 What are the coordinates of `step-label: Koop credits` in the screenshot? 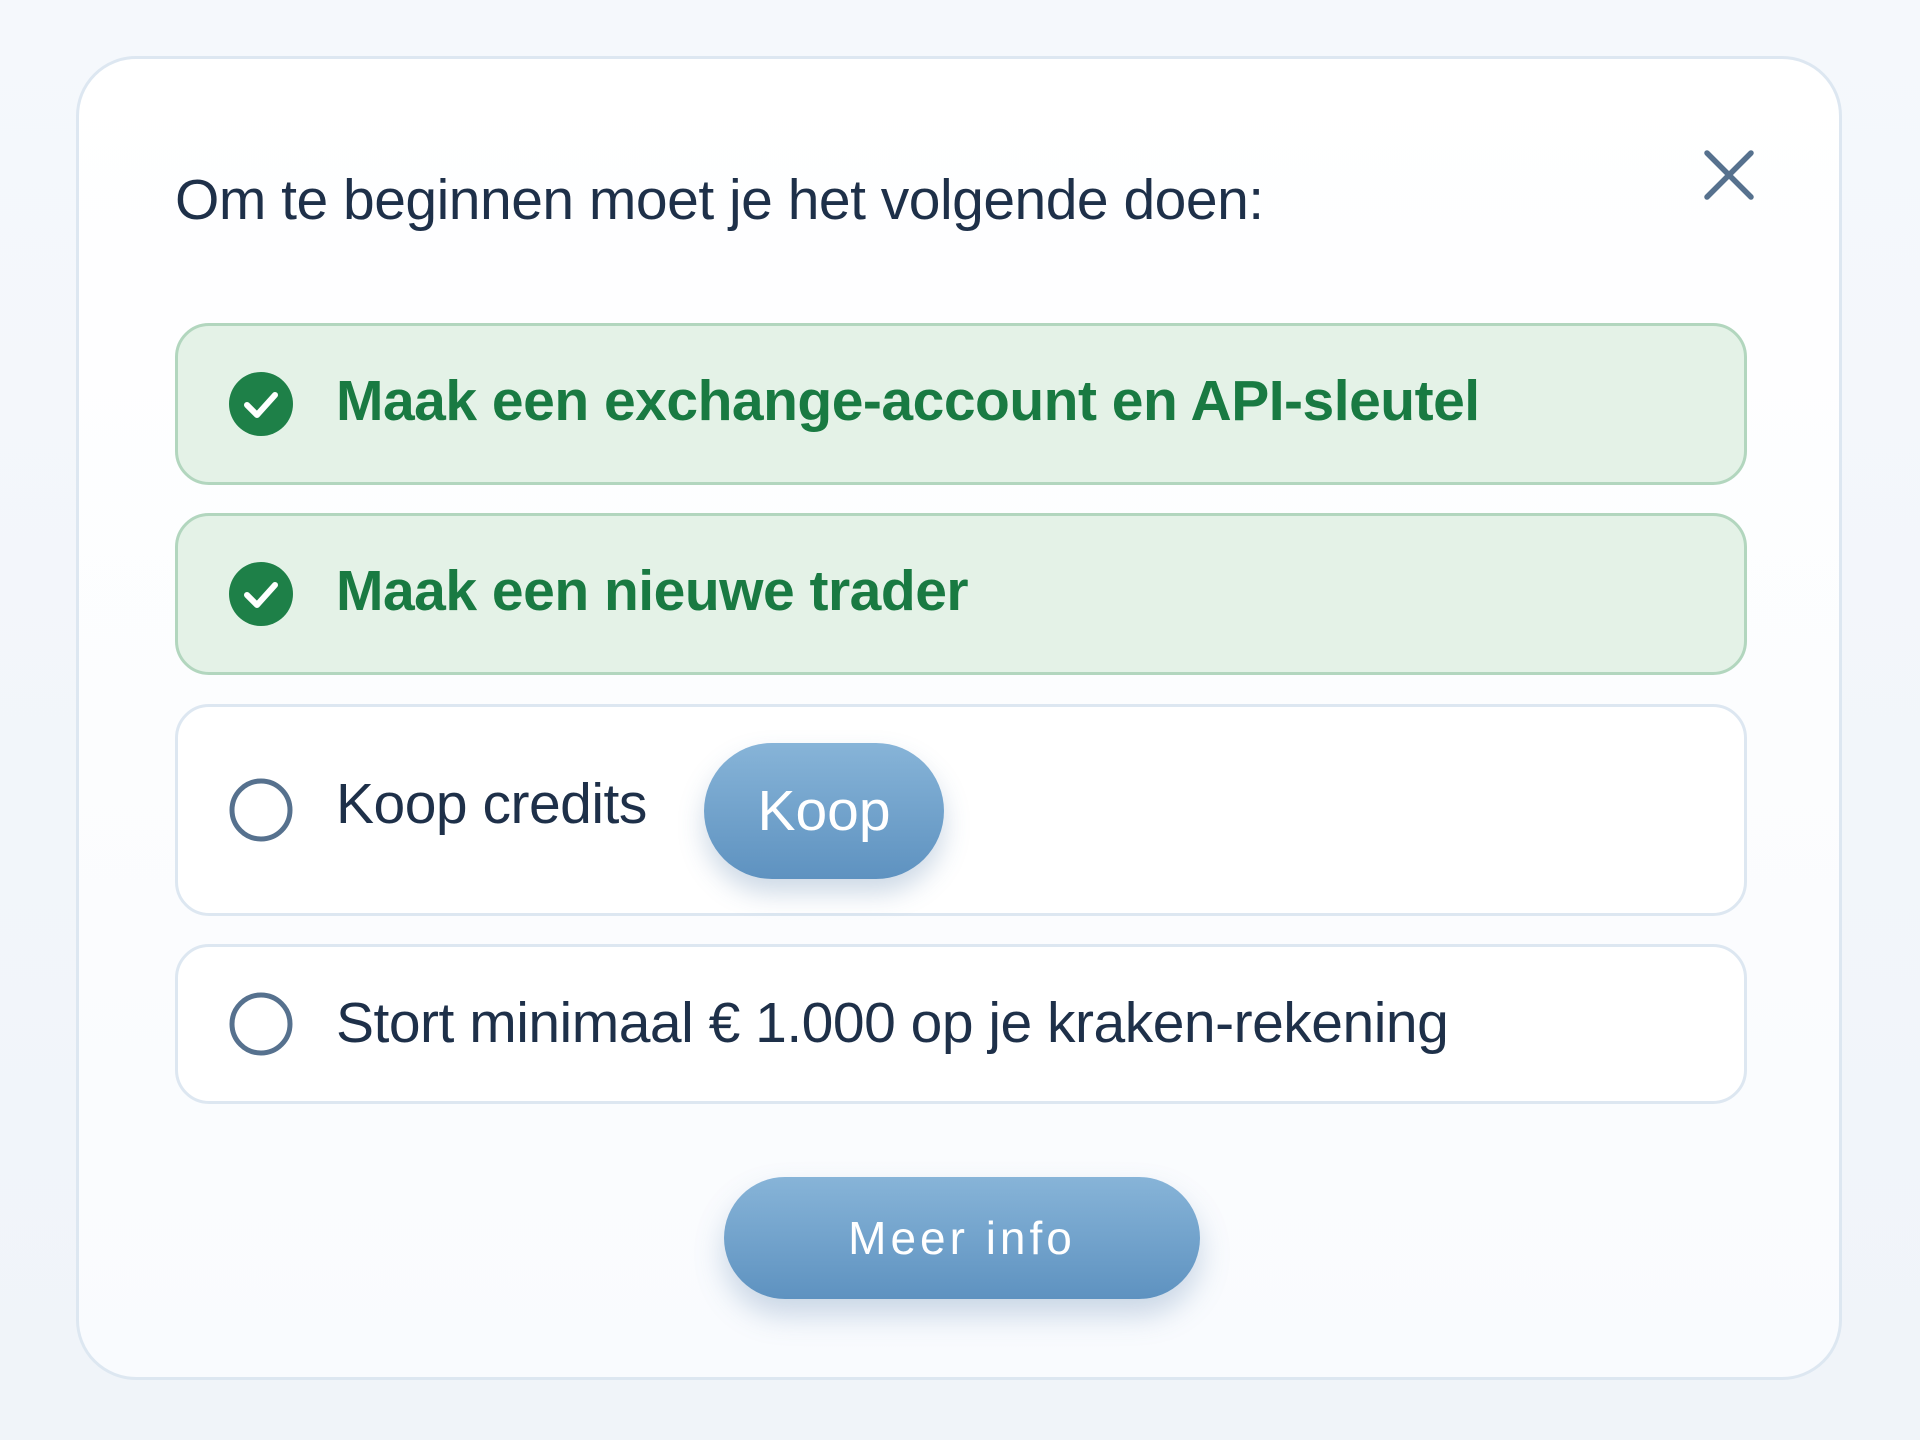 It's located at (491, 804).